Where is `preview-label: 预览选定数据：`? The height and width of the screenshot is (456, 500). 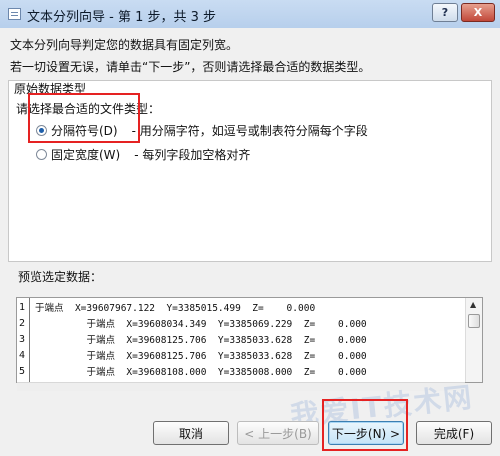 preview-label: 预览选定数据： is located at coordinates (60, 277).